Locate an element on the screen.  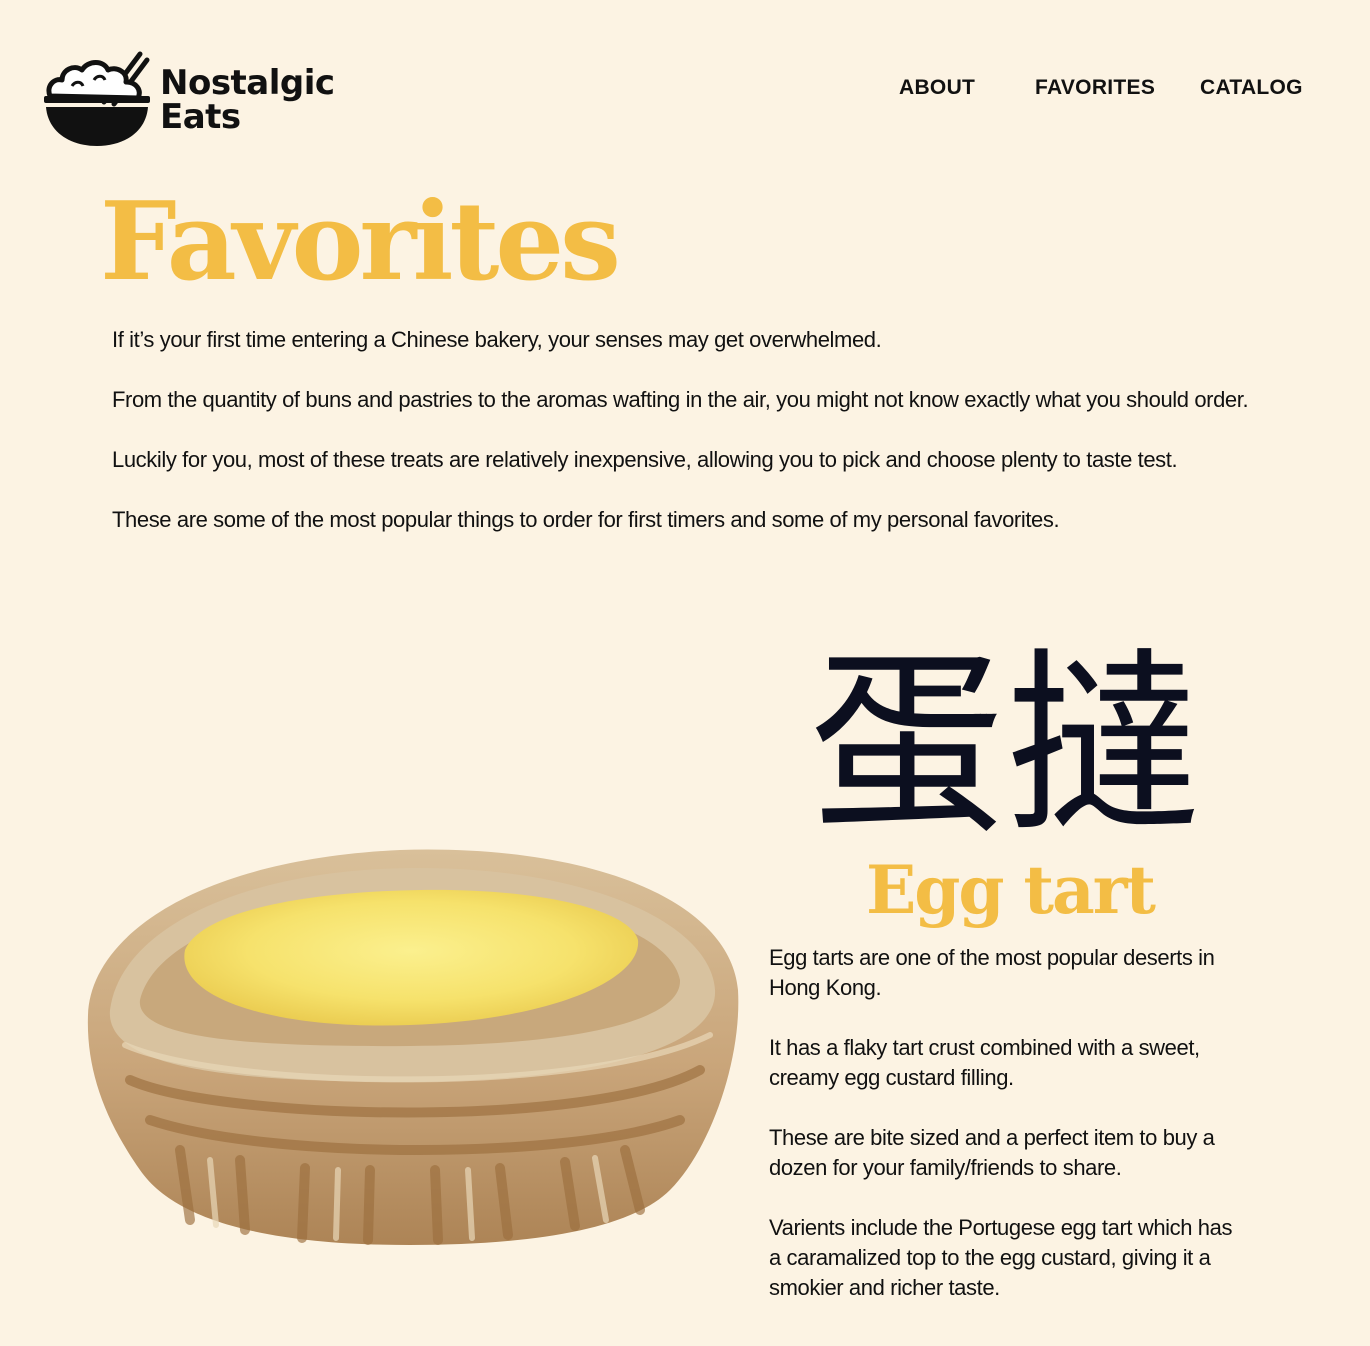
nav-catalog-link: CATALOG is located at coordinates (1251, 88).